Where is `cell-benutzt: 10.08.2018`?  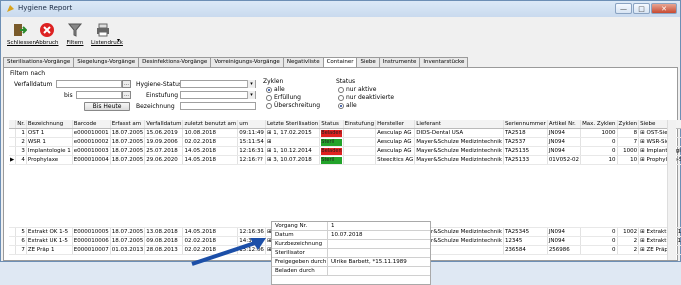
cell-benutzt: 10.08.2018 is located at coordinates (210, 133).